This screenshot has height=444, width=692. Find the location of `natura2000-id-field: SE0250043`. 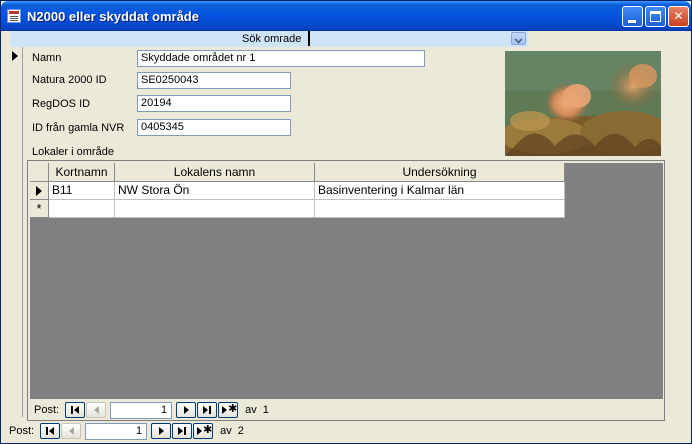

natura2000-id-field: SE0250043 is located at coordinates (214, 80).